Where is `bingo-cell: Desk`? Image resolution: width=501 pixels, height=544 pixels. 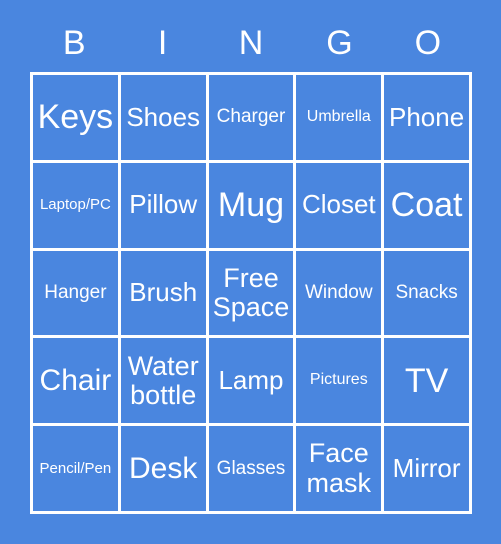
bingo-cell: Desk is located at coordinates (164, 470).